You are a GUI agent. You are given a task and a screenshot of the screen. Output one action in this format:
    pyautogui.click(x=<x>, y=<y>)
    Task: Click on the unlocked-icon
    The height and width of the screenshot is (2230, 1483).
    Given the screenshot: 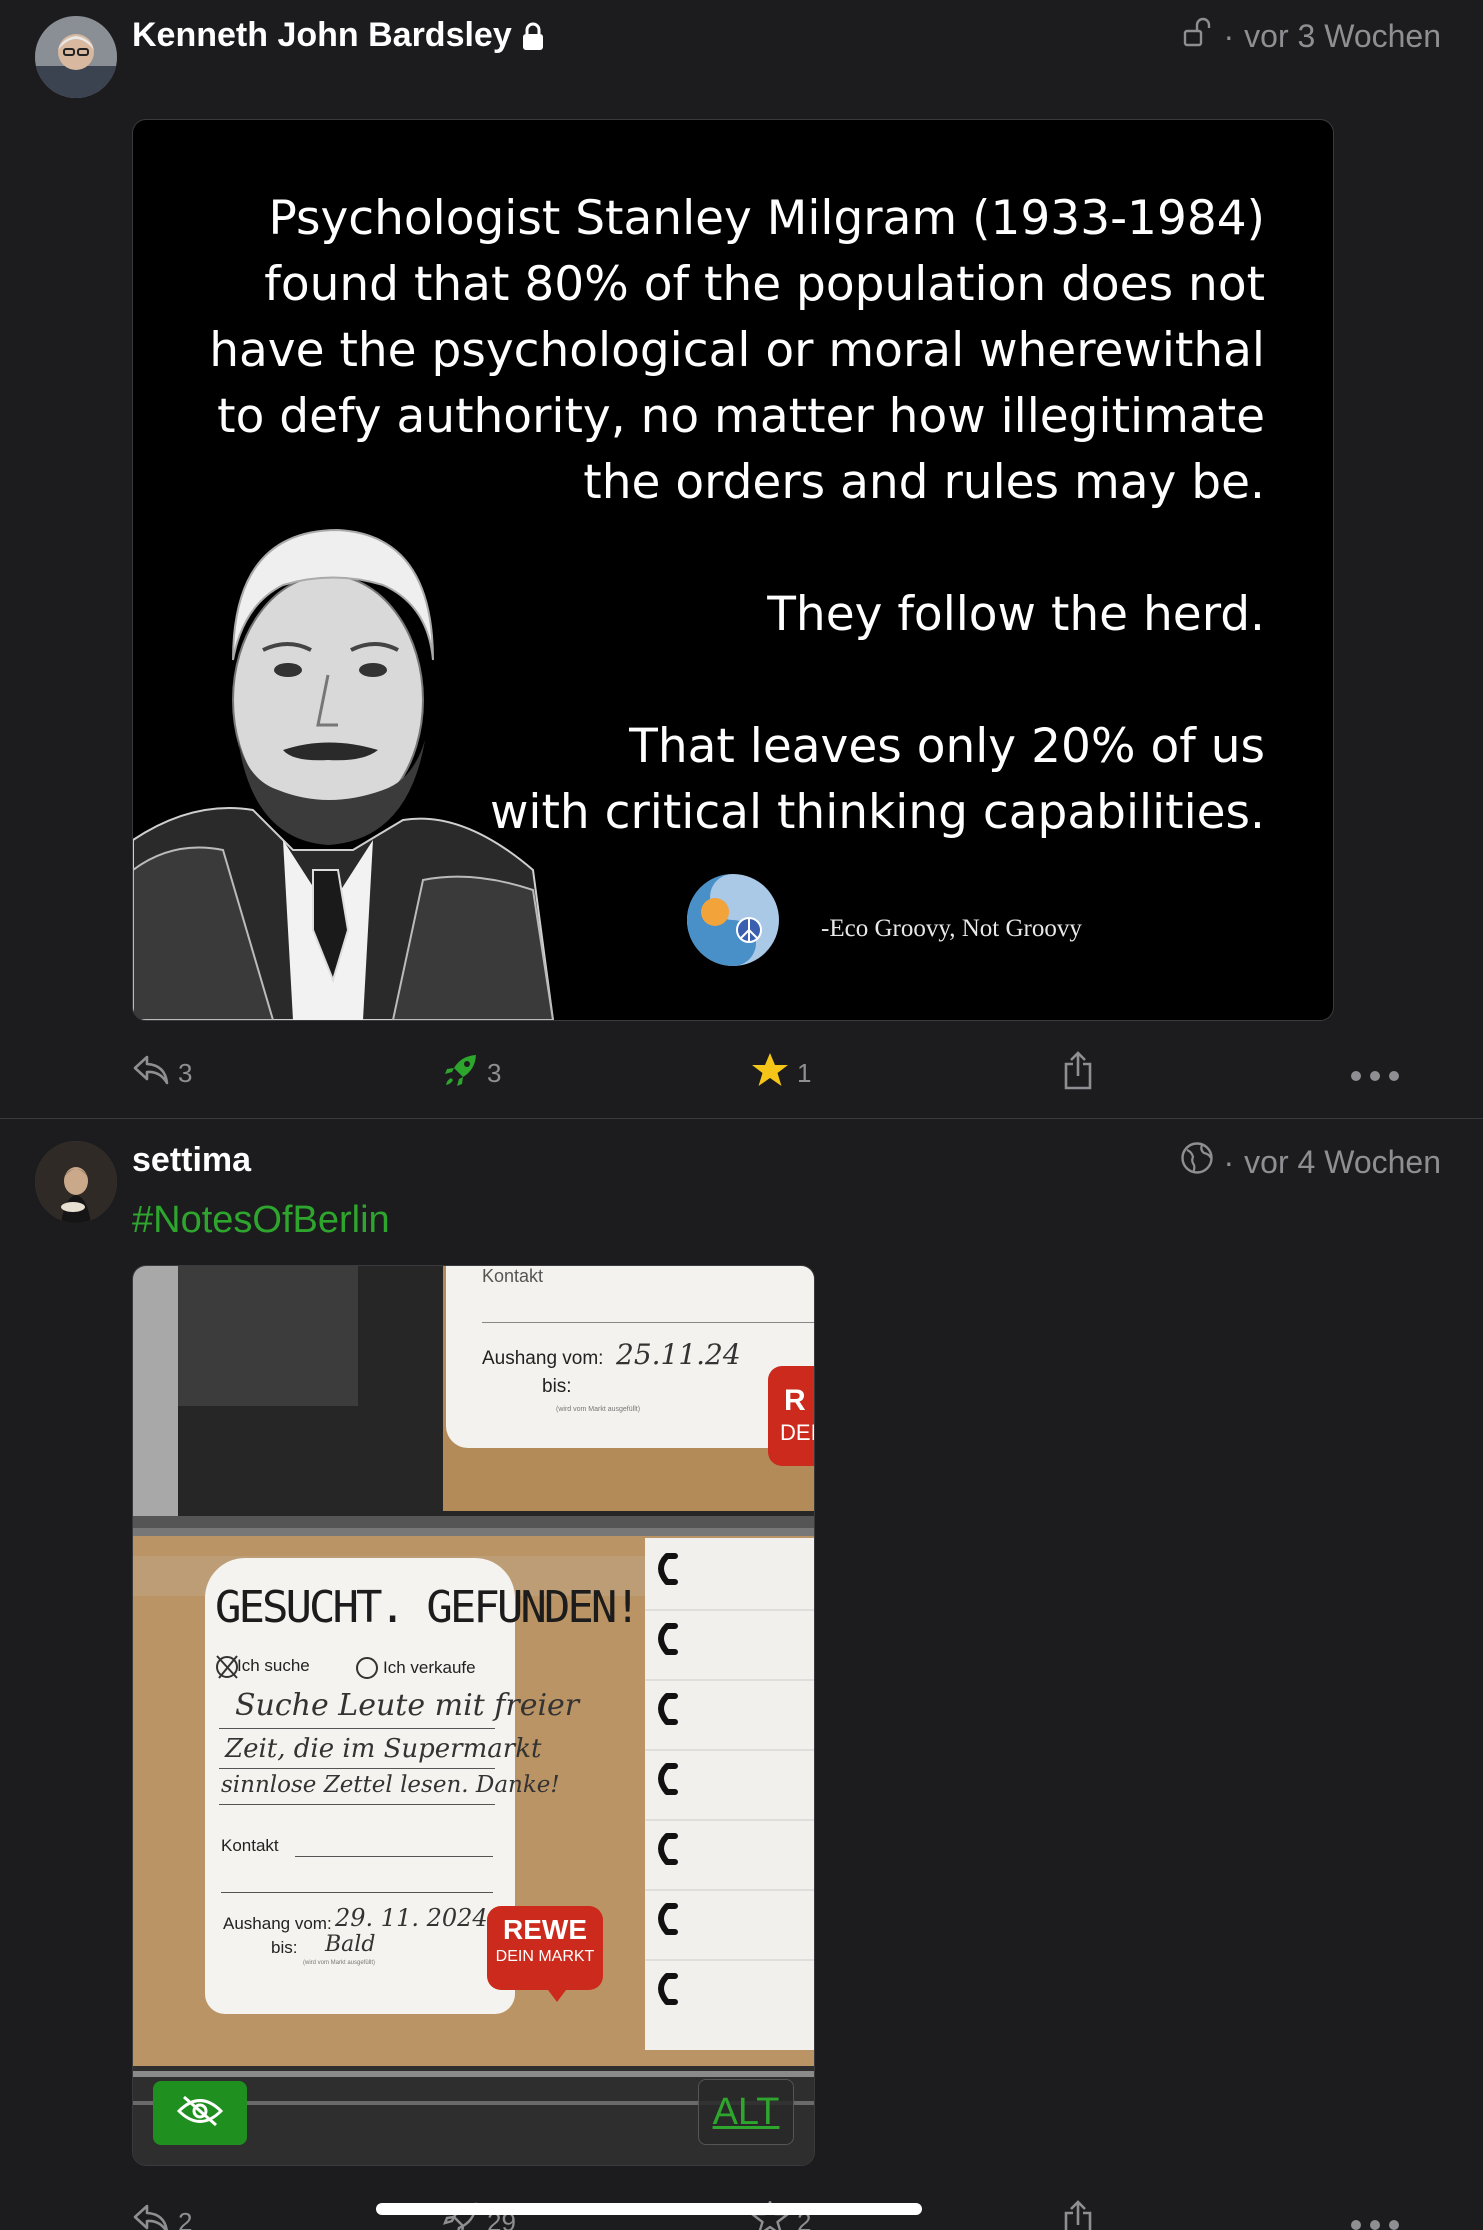 What is the action you would take?
    pyautogui.click(x=1198, y=36)
    